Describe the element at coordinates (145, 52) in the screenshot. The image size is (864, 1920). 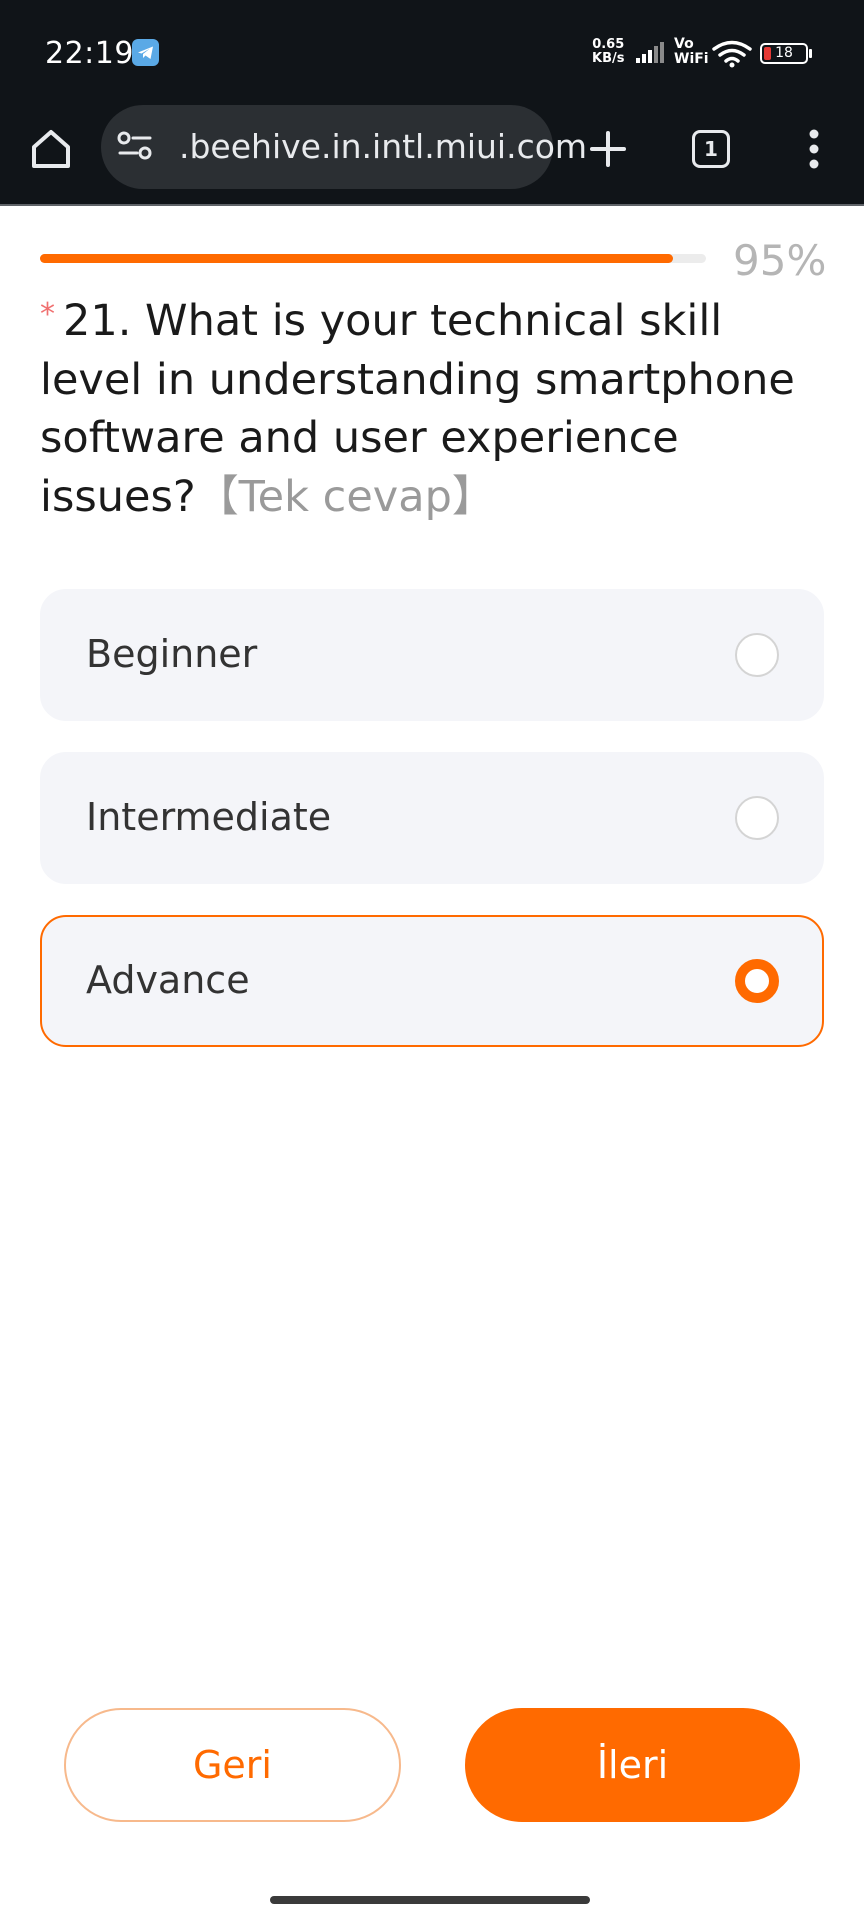
I see `telegram-icon` at that location.